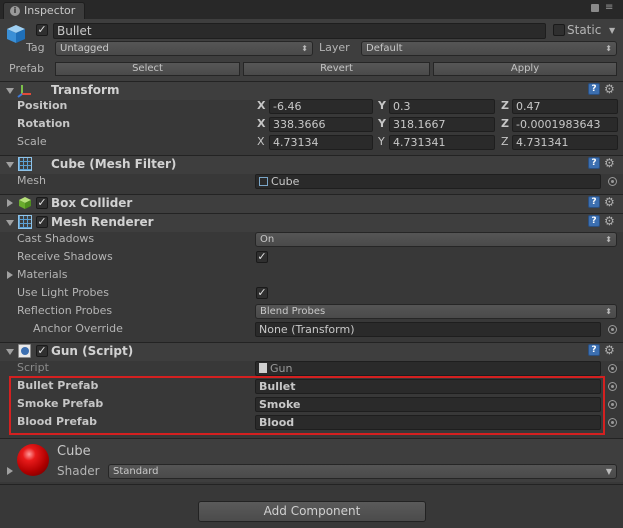  I want to click on cast-shadows-label: Cast Shadows, so click(56, 238).